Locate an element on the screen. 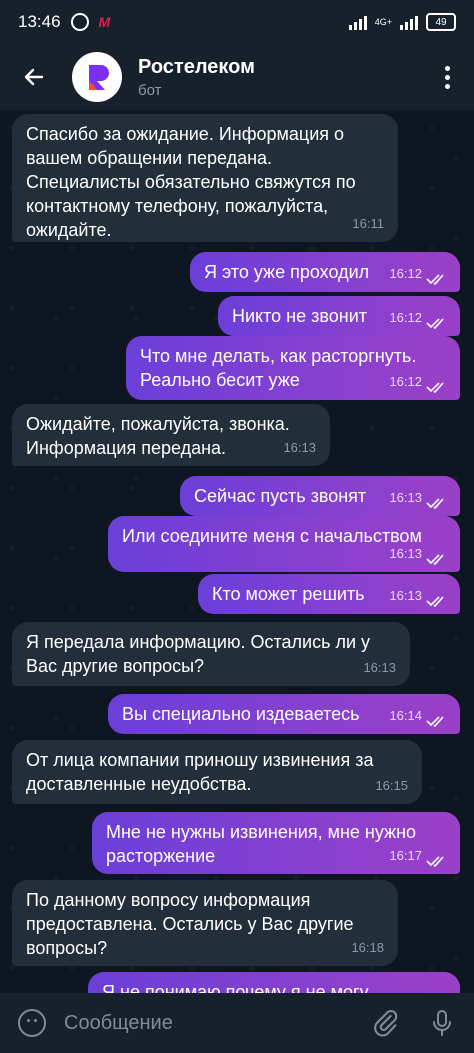  message-text: Вы специально издеваетесь is located at coordinates (241, 714).